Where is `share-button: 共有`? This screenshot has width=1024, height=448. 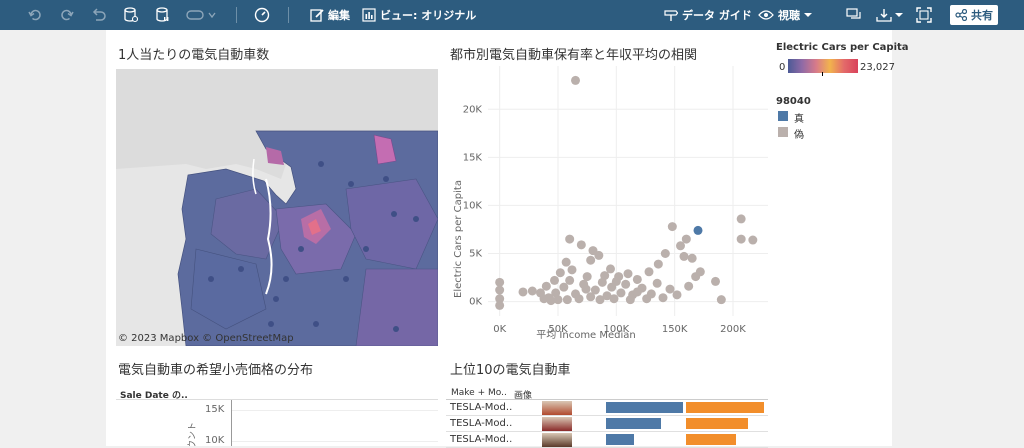
share-button: 共有 is located at coordinates (974, 15).